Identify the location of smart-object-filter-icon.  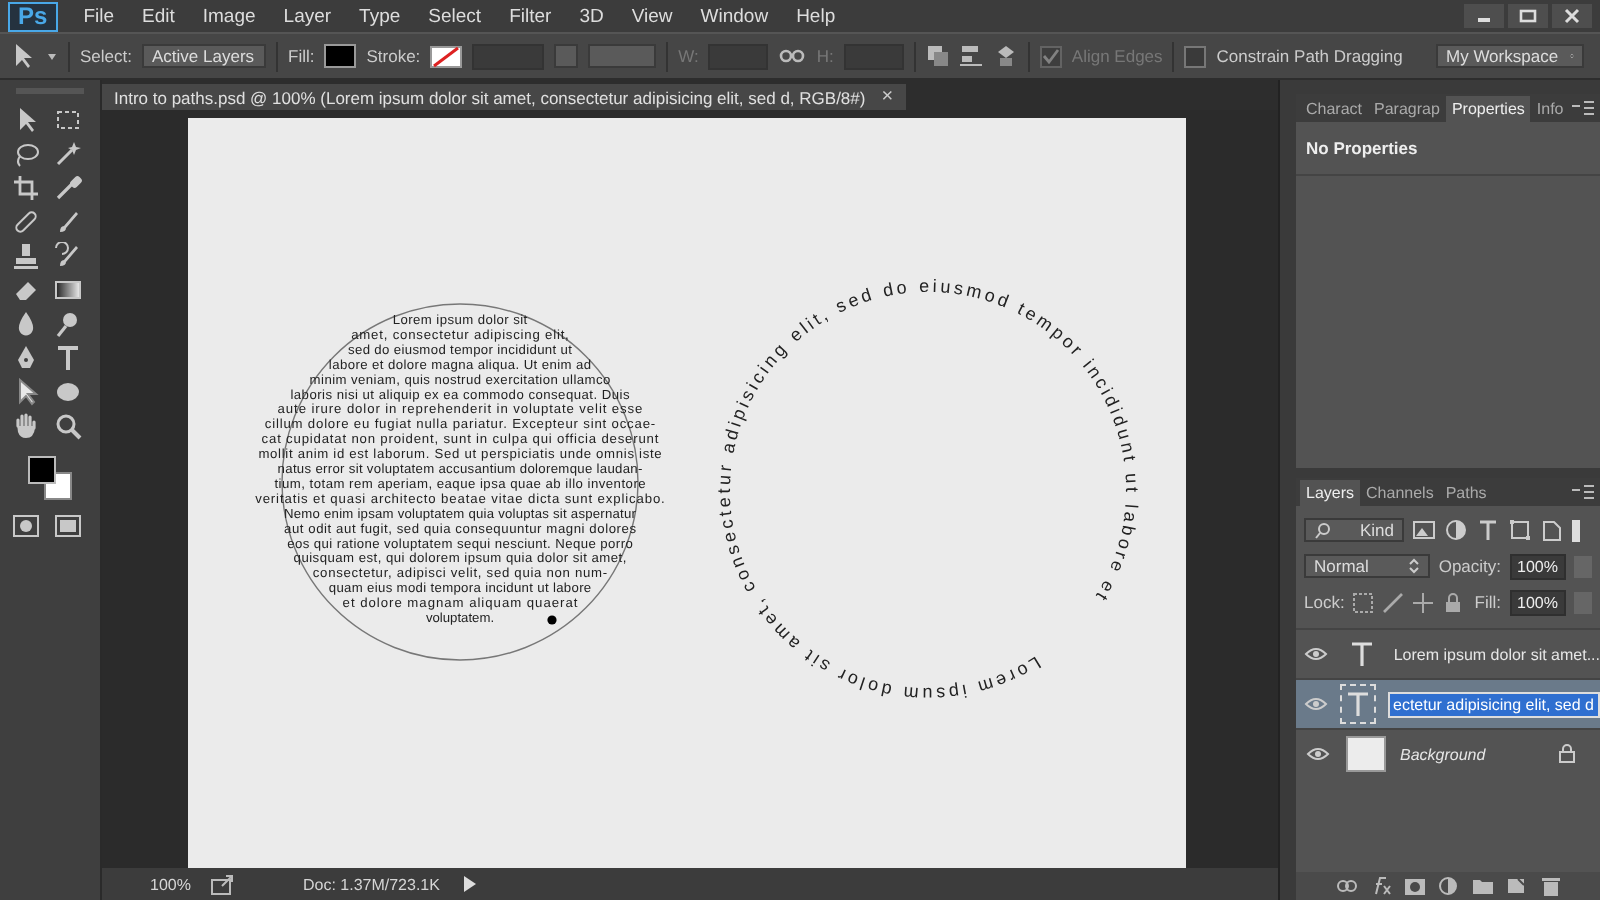
(1552, 530).